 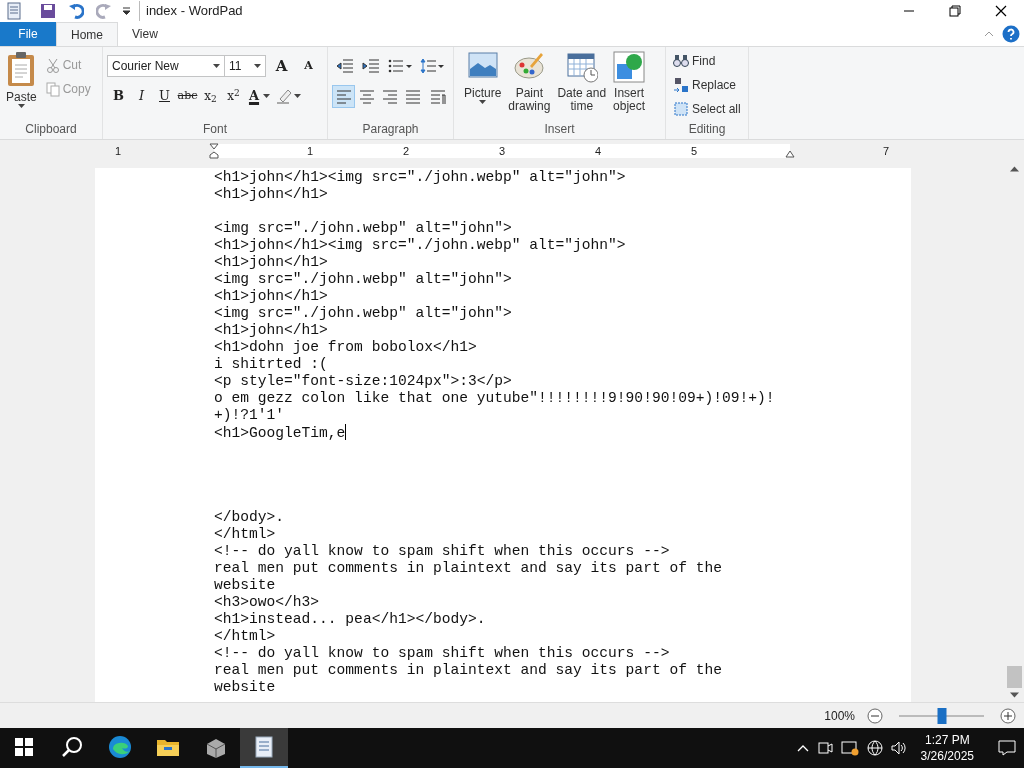 I want to click on group-label: Clipboard, so click(x=51, y=129).